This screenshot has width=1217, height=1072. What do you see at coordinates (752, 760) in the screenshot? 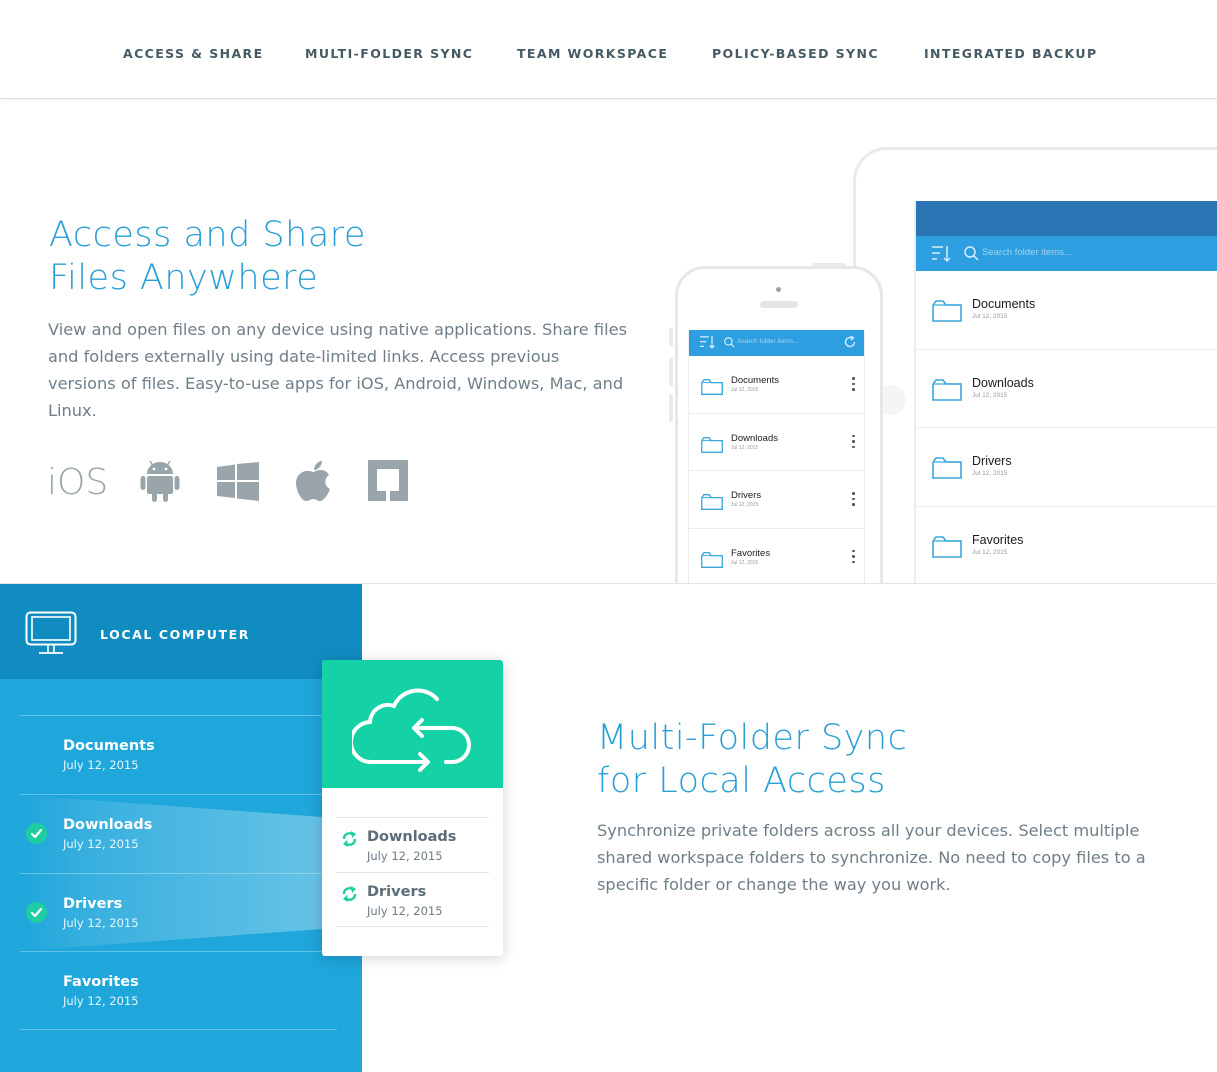
I see `multi-sync-title: Multi-Folder Sync for Local Access` at bounding box center [752, 760].